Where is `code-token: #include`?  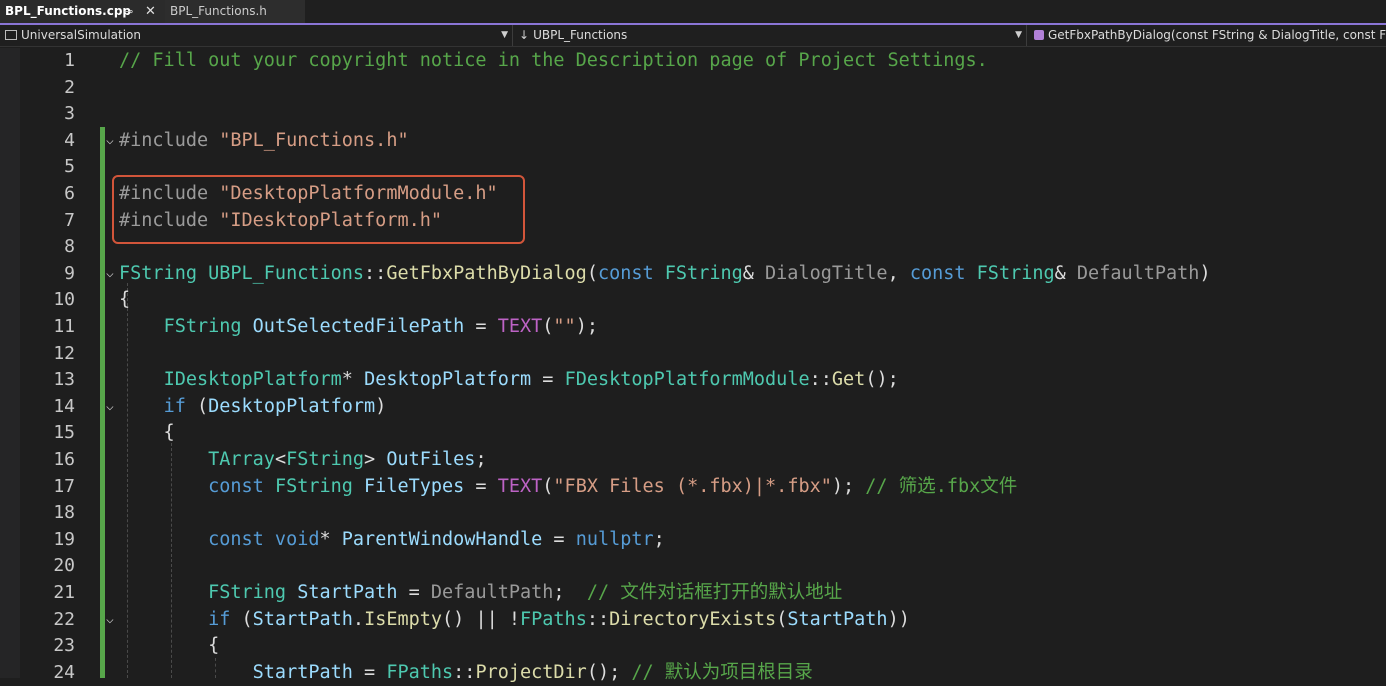
code-token: #include is located at coordinates (169, 193).